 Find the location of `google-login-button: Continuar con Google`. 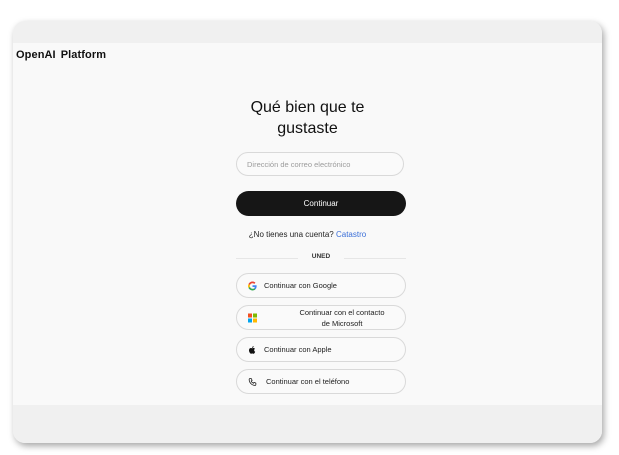

google-login-button: Continuar con Google is located at coordinates (321, 285).